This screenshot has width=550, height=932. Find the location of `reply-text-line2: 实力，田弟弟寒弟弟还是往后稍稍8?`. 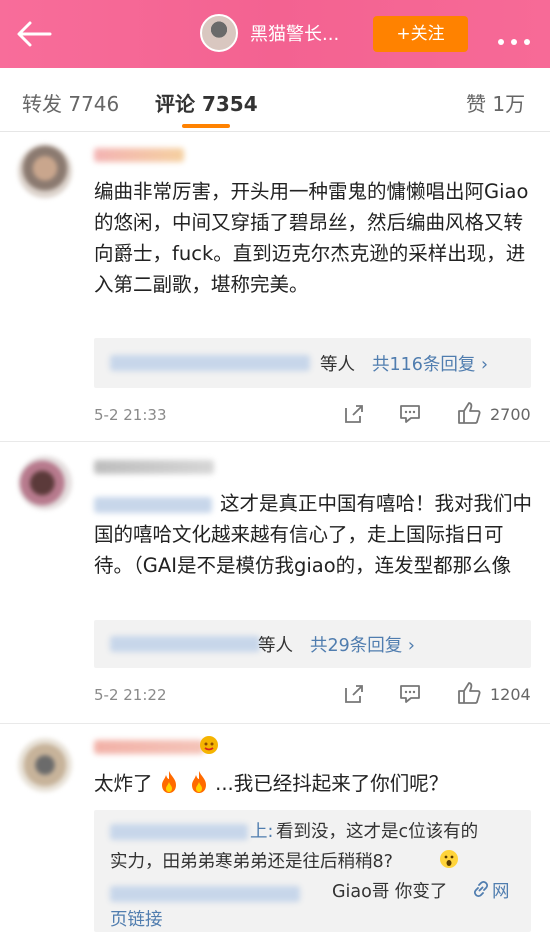

reply-text-line2: 实力，田弟弟寒弟弟还是往后稍稍8? is located at coordinates (251, 862).